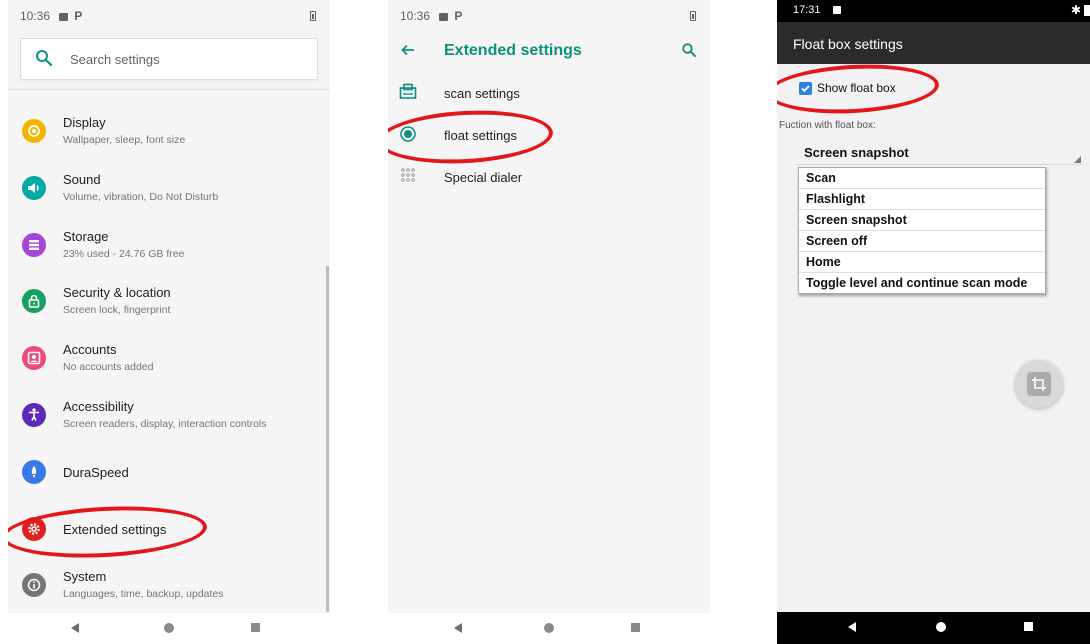 Image resolution: width=1090 pixels, height=644 pixels. What do you see at coordinates (34, 414) in the screenshot?
I see `accessibility-icon` at bounding box center [34, 414].